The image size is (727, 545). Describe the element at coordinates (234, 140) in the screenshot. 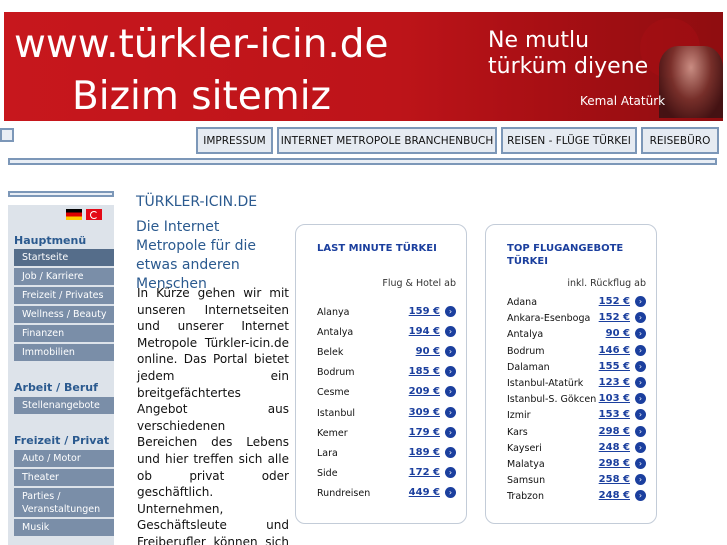

I see `nav-impressum: IMPRESSUM` at that location.